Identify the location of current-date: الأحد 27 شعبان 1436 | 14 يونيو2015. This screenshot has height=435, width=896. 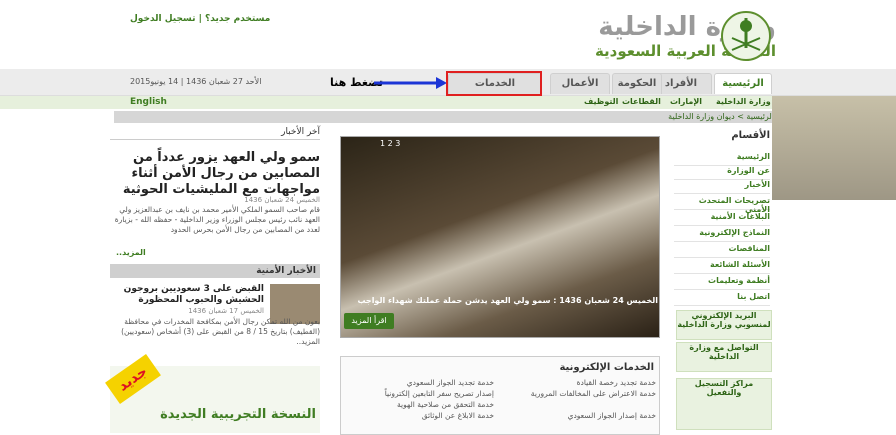
(196, 81).